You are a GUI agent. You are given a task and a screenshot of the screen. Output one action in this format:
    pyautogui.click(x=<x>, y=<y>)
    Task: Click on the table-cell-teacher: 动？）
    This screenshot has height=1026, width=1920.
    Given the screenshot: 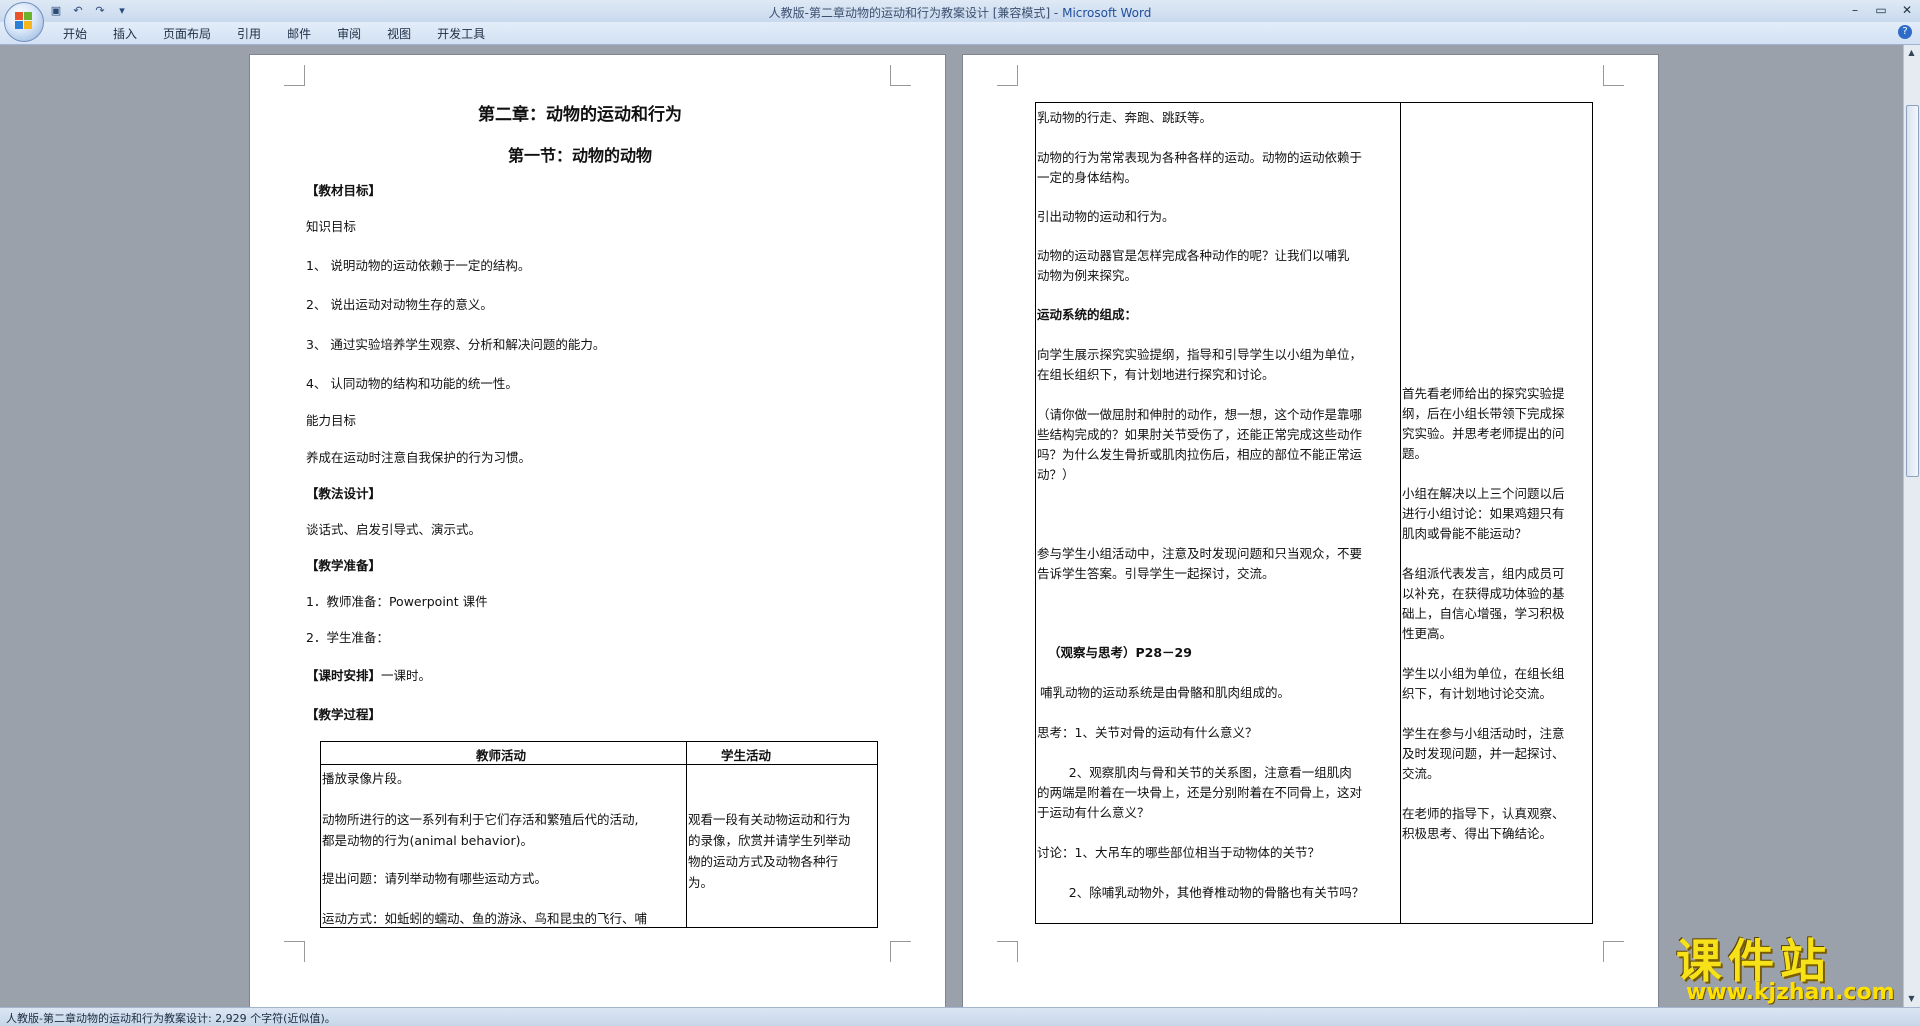 What is the action you would take?
    pyautogui.click(x=1056, y=474)
    